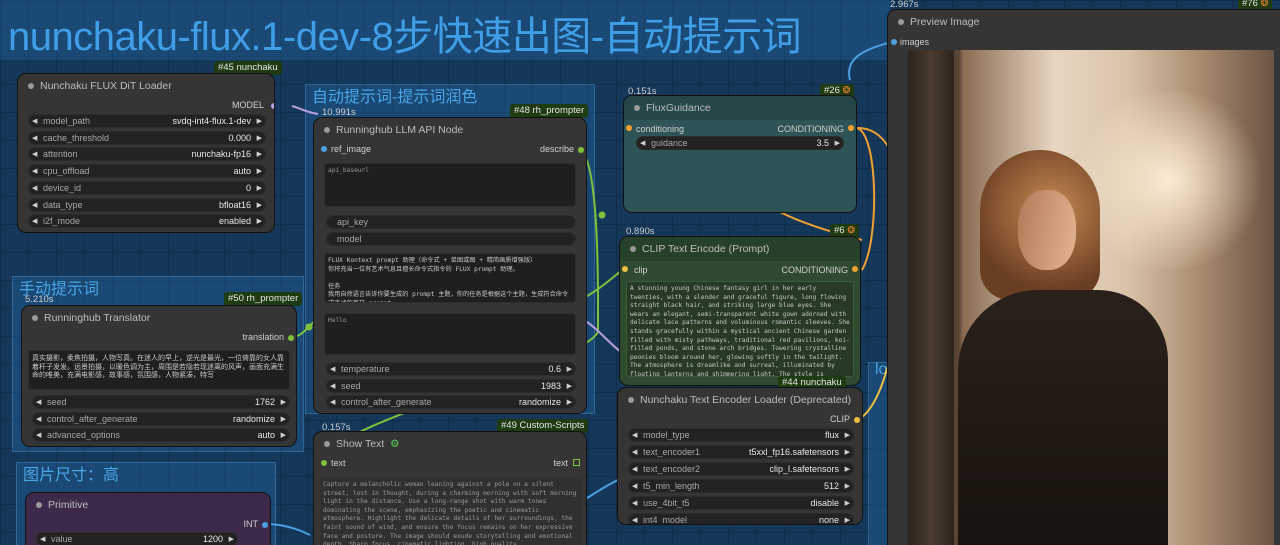  I want to click on flux-guidance-title: FluxGuidance, so click(740, 108).